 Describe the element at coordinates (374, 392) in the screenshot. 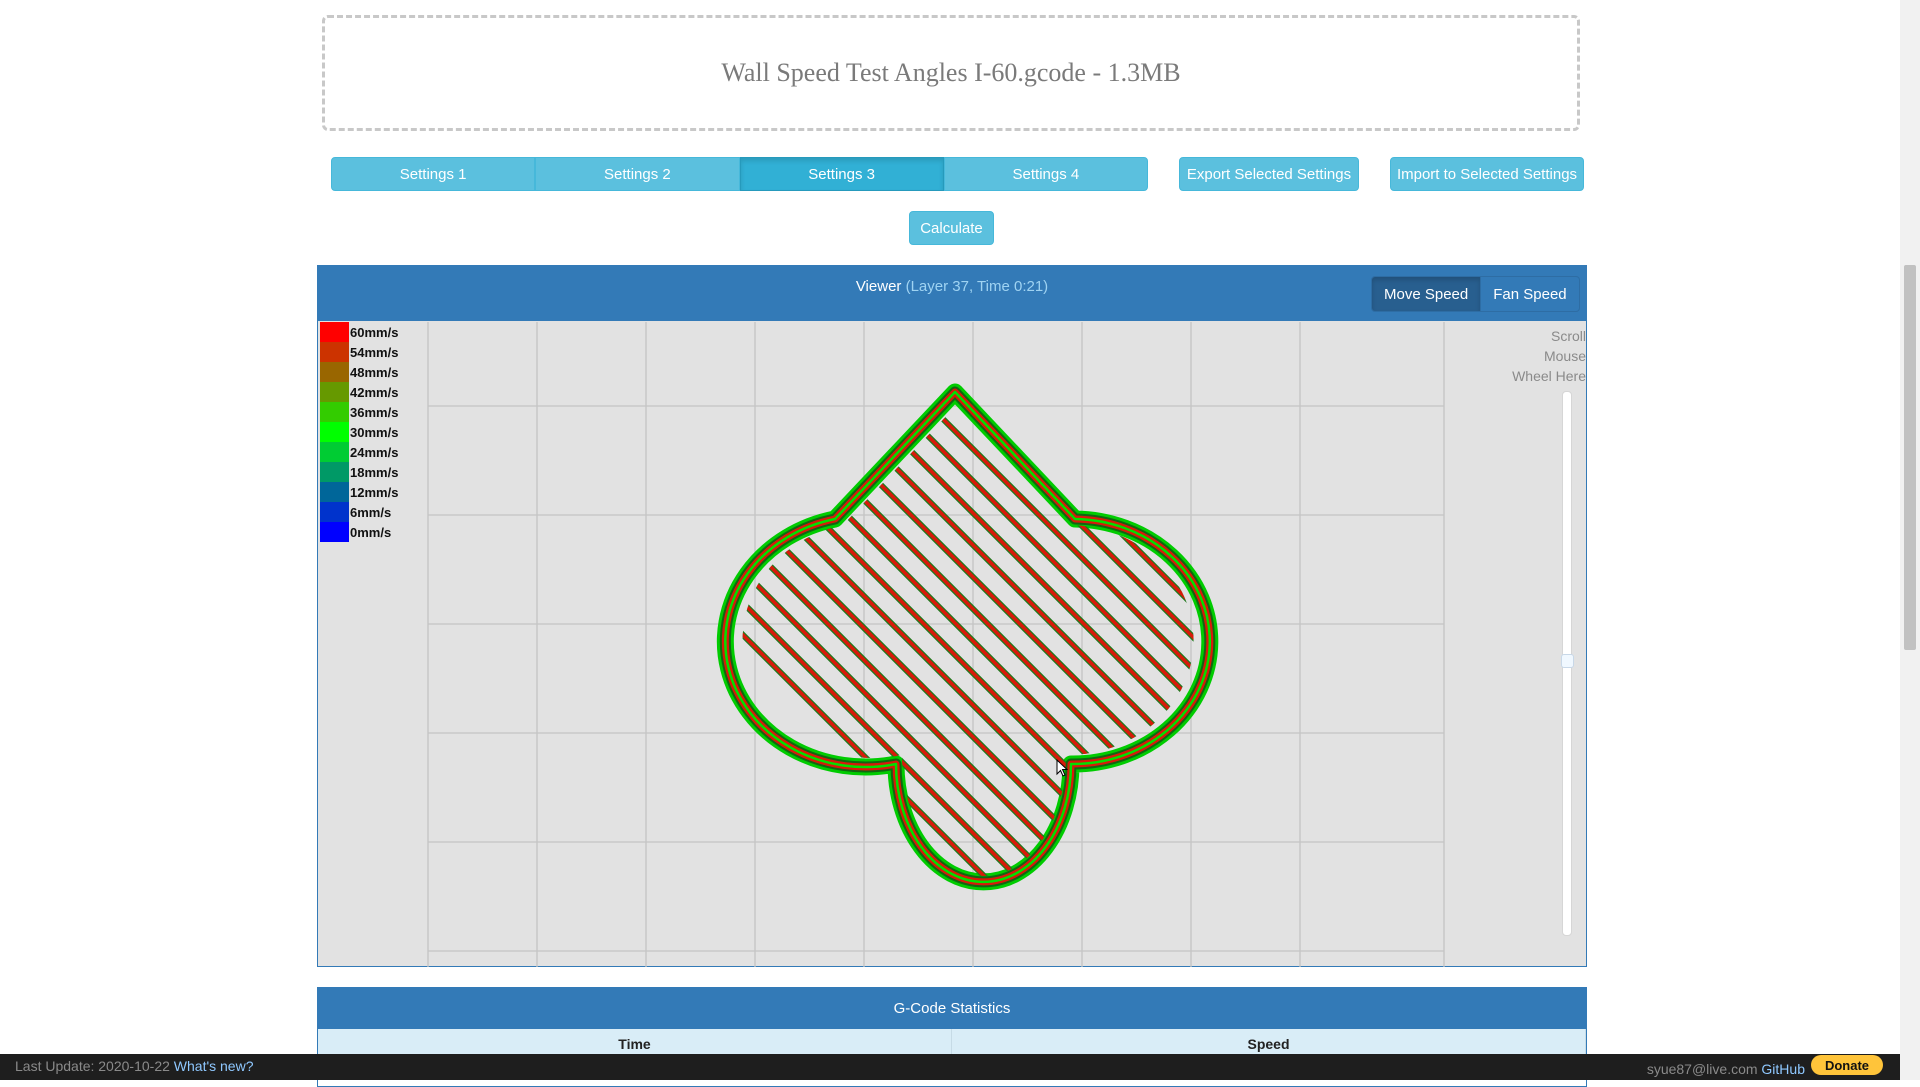

I see `legend-label: 42mm/s` at that location.